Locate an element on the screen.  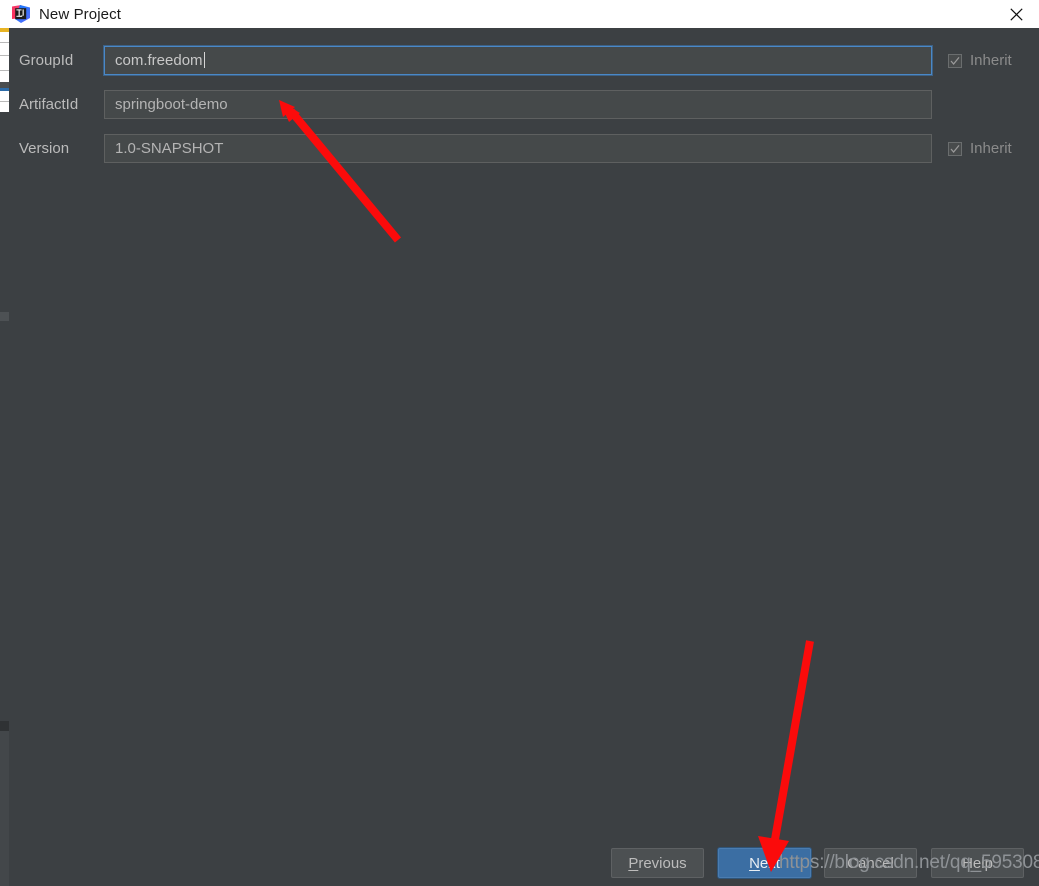
form-row-groupid: GroupId com.freedom Inherit is located at coordinates (519, 60).